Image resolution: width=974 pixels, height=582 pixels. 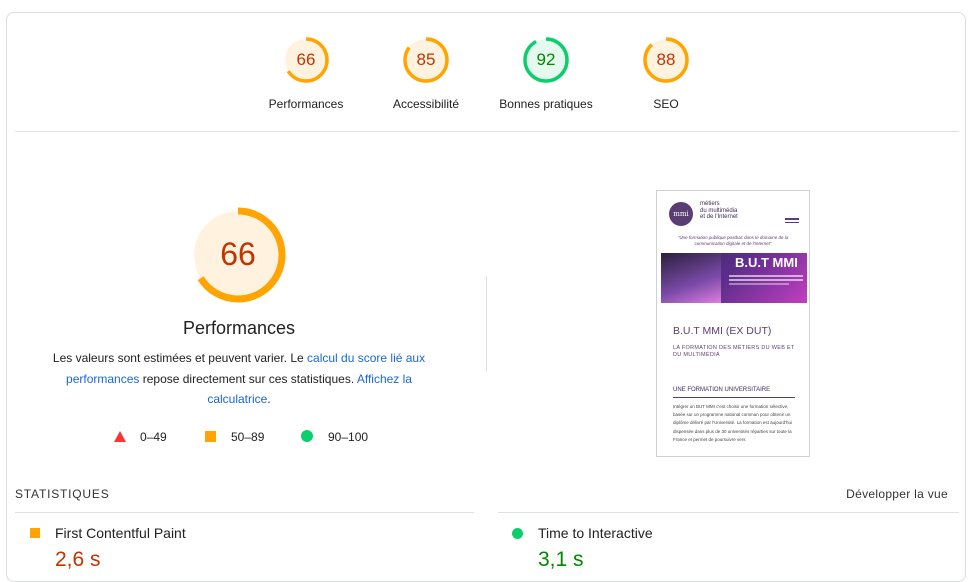 What do you see at coordinates (269, 399) in the screenshot?
I see `desc-text-3: .` at bounding box center [269, 399].